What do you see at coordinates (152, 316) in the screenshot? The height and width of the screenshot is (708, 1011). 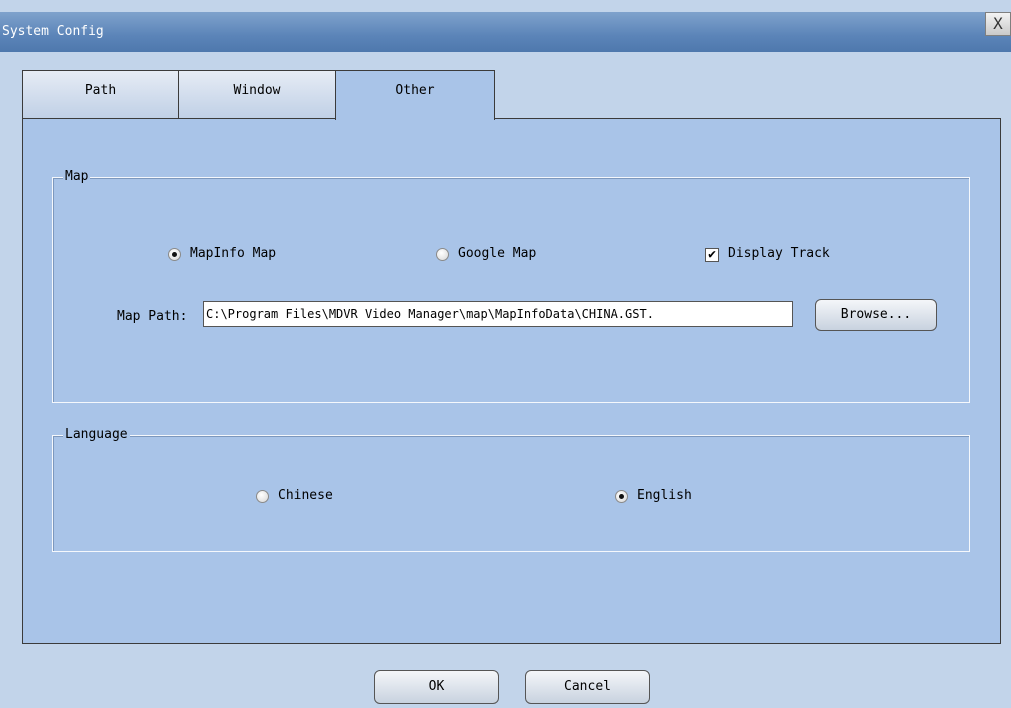 I see `map-path-label: Map Path:` at bounding box center [152, 316].